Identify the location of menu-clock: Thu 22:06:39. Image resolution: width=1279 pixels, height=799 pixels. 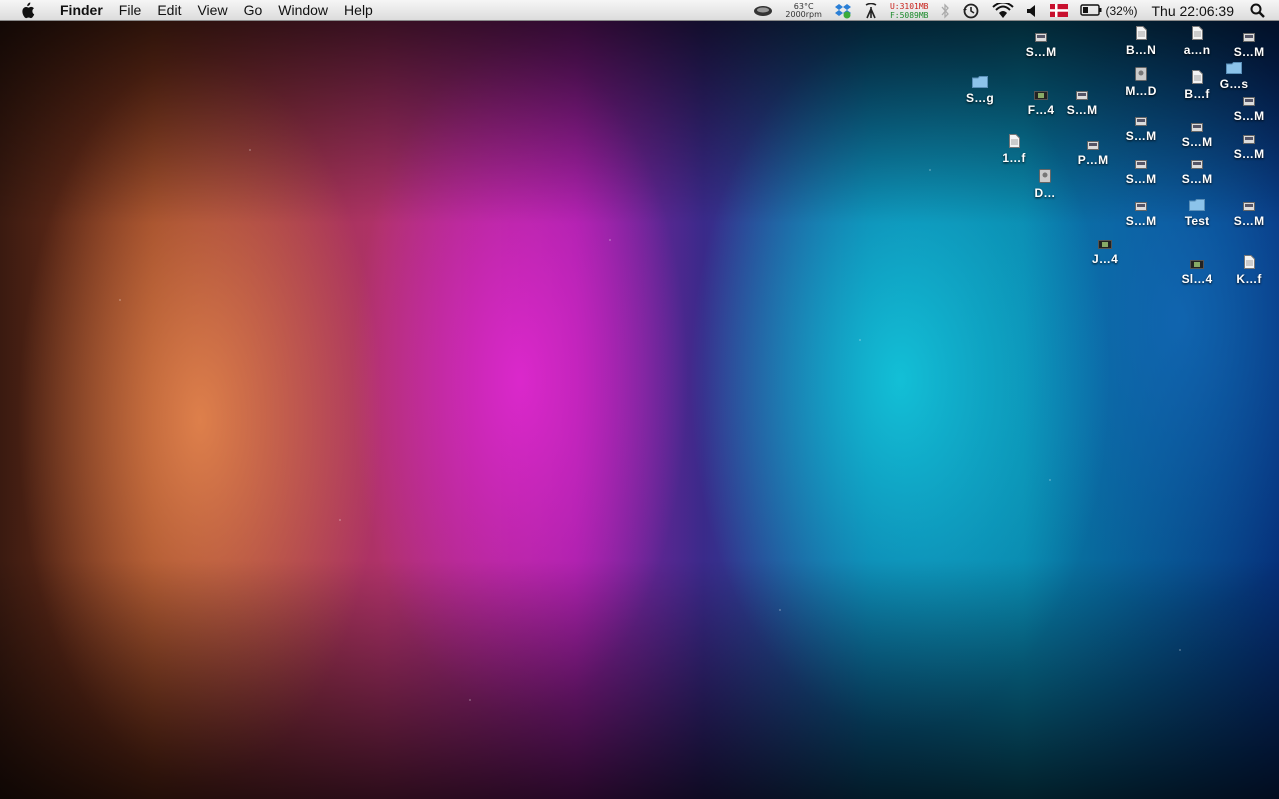
(1192, 11).